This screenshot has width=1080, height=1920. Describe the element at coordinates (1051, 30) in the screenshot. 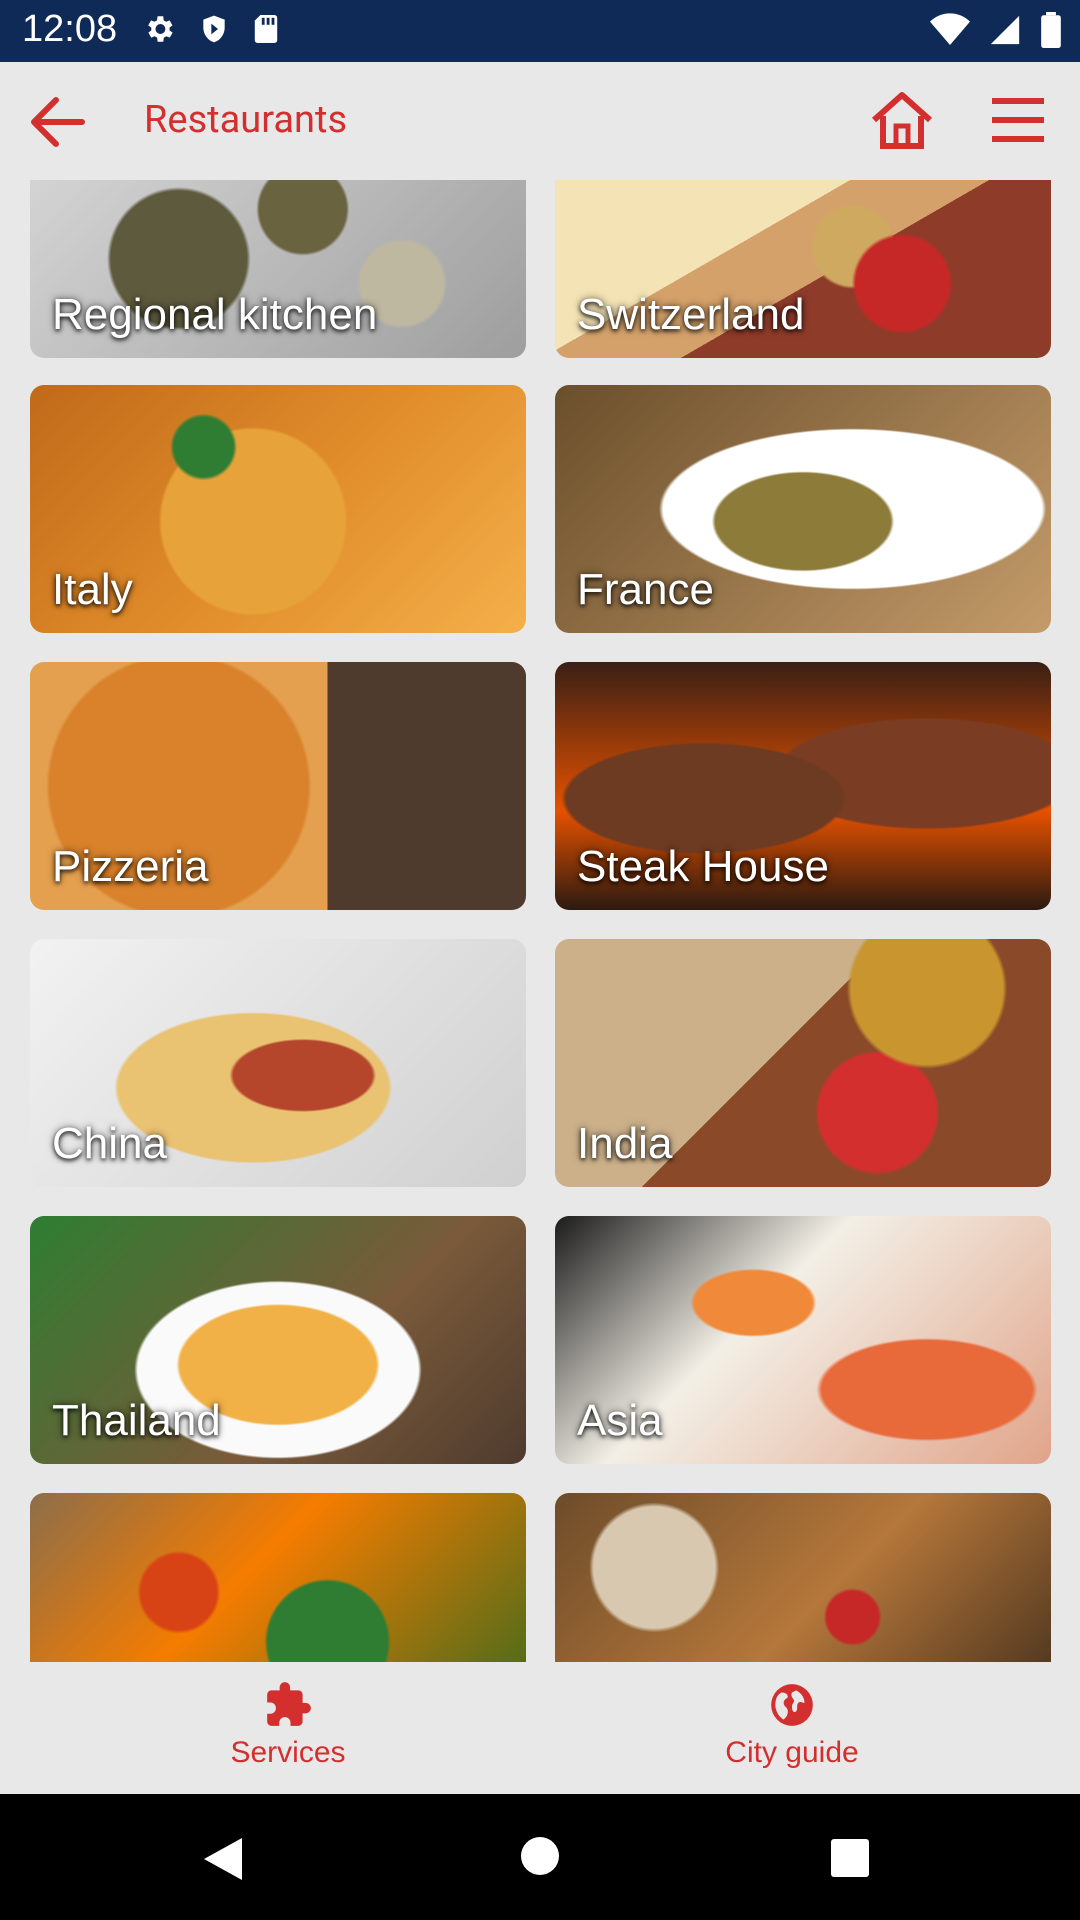

I see `battery-icon` at that location.